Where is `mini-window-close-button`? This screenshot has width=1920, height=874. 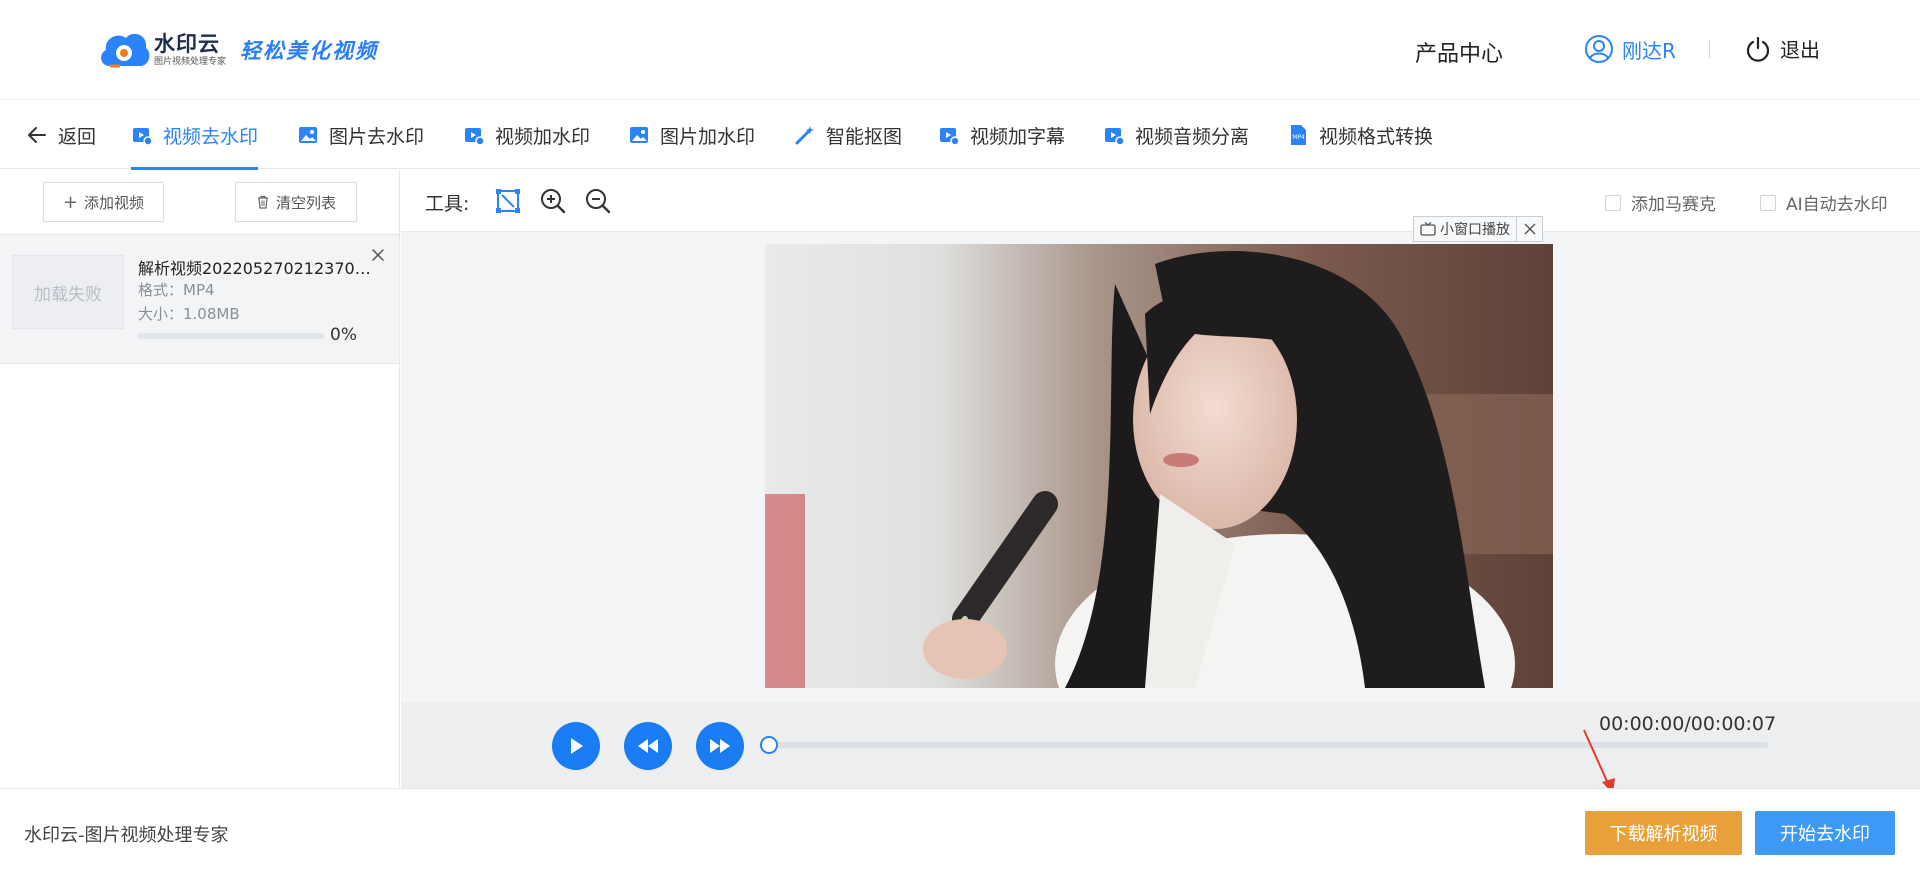
mini-window-close-button is located at coordinates (1529, 229).